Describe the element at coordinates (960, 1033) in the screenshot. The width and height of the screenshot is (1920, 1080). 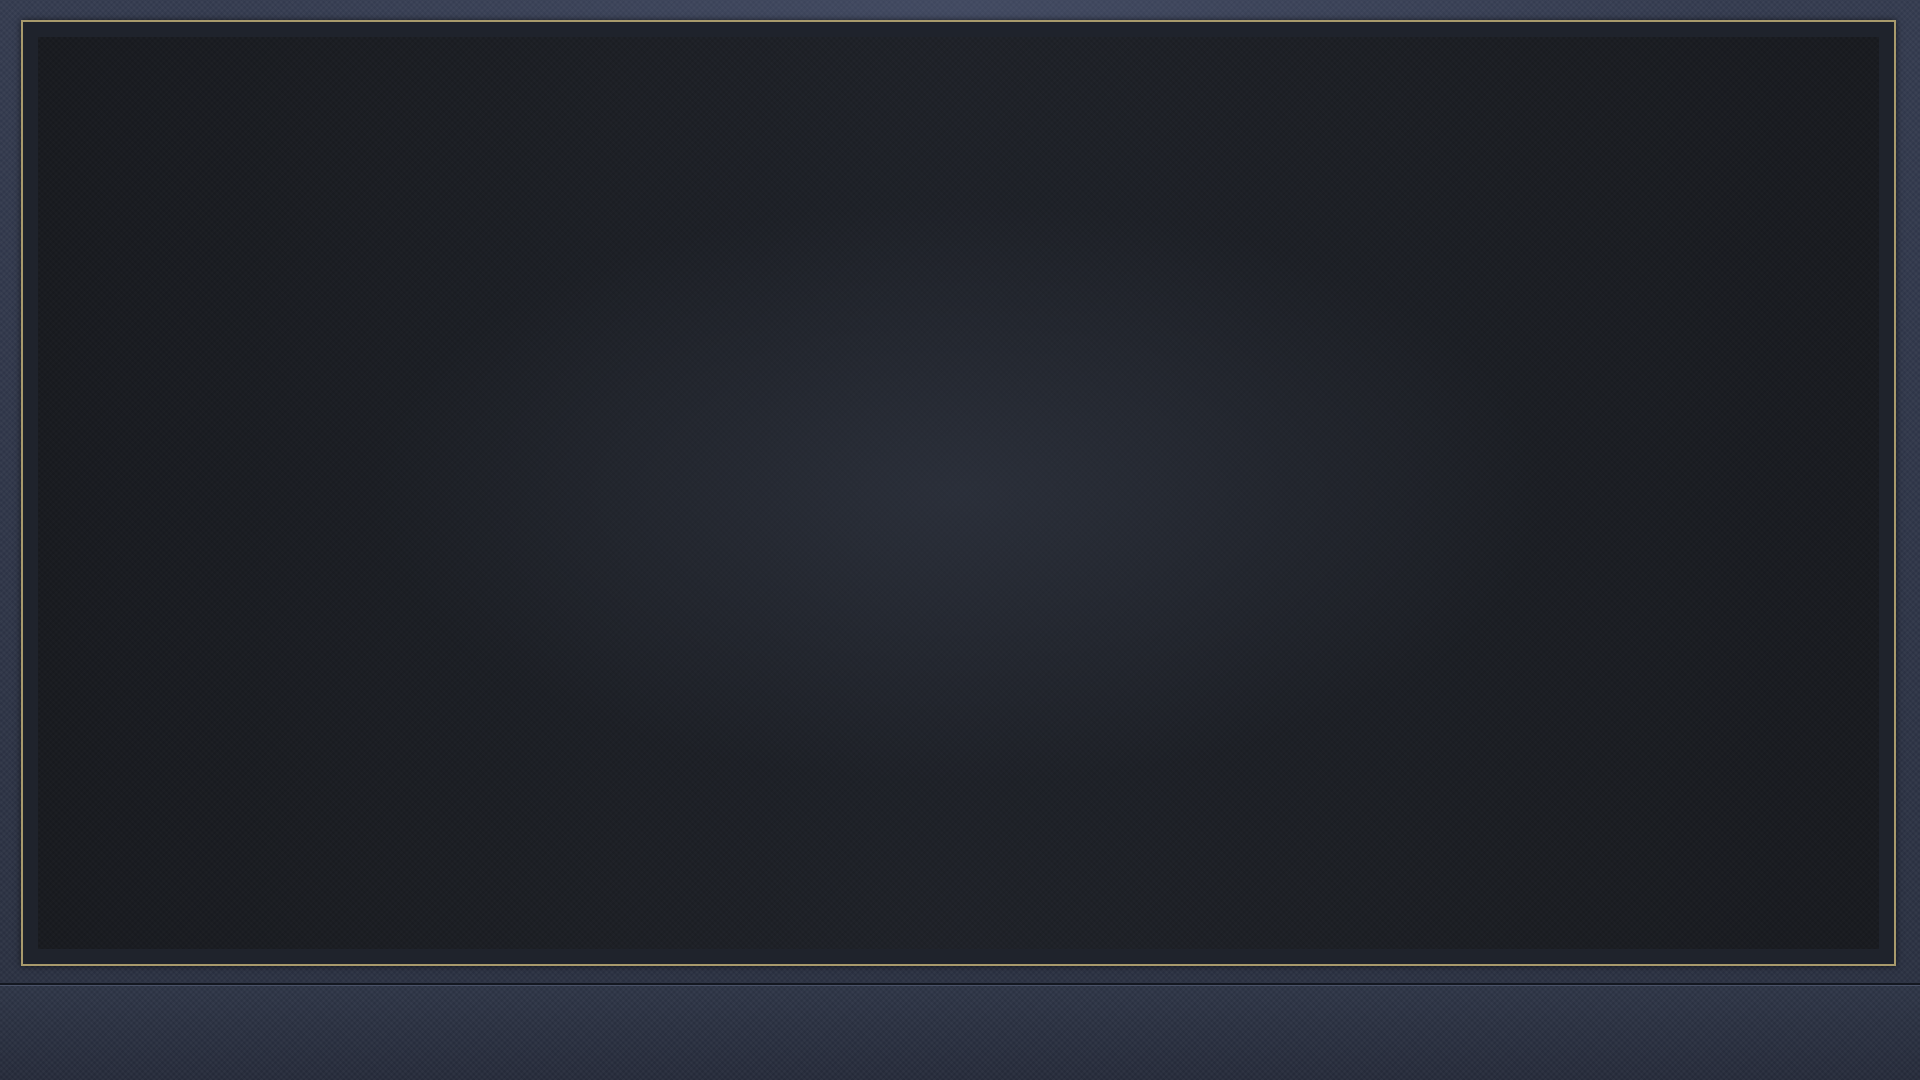
I see `bottom-bar` at that location.